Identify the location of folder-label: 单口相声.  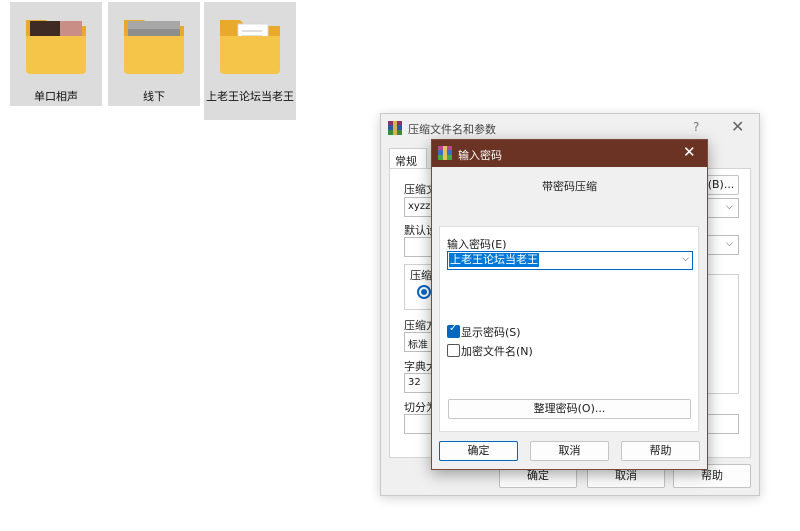
(56, 96).